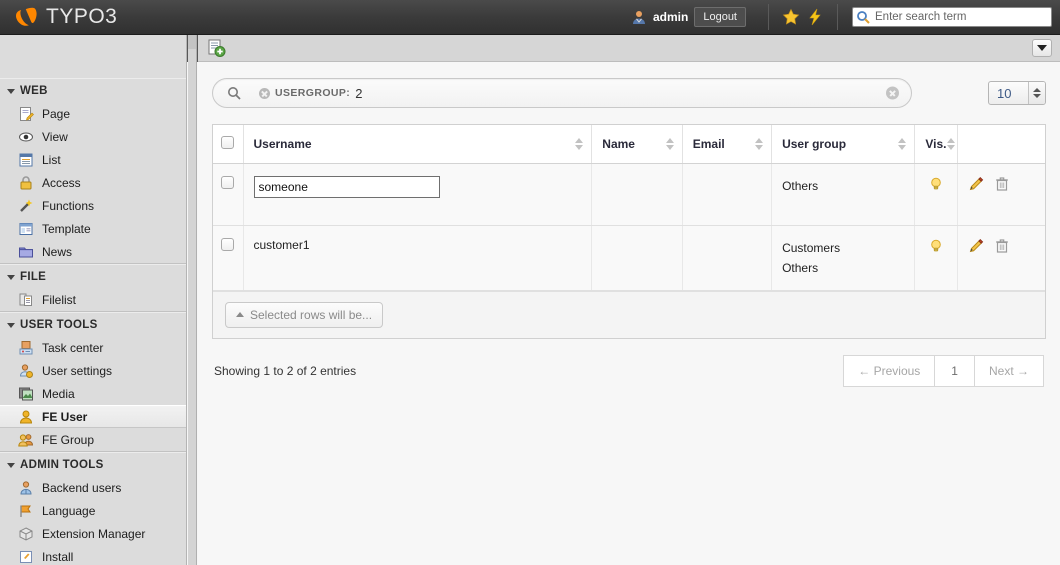  Describe the element at coordinates (843, 144) in the screenshot. I see `column-header-user-group: User group` at that location.